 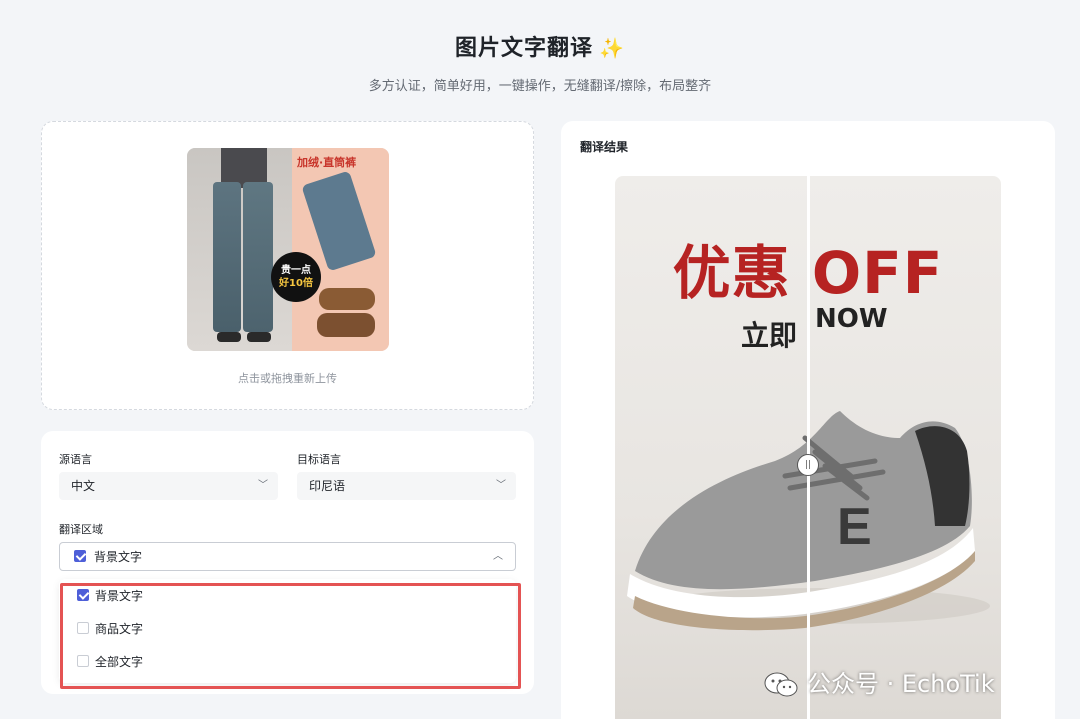 What do you see at coordinates (319, 459) in the screenshot?
I see `target-language-label: 目标语言` at bounding box center [319, 459].